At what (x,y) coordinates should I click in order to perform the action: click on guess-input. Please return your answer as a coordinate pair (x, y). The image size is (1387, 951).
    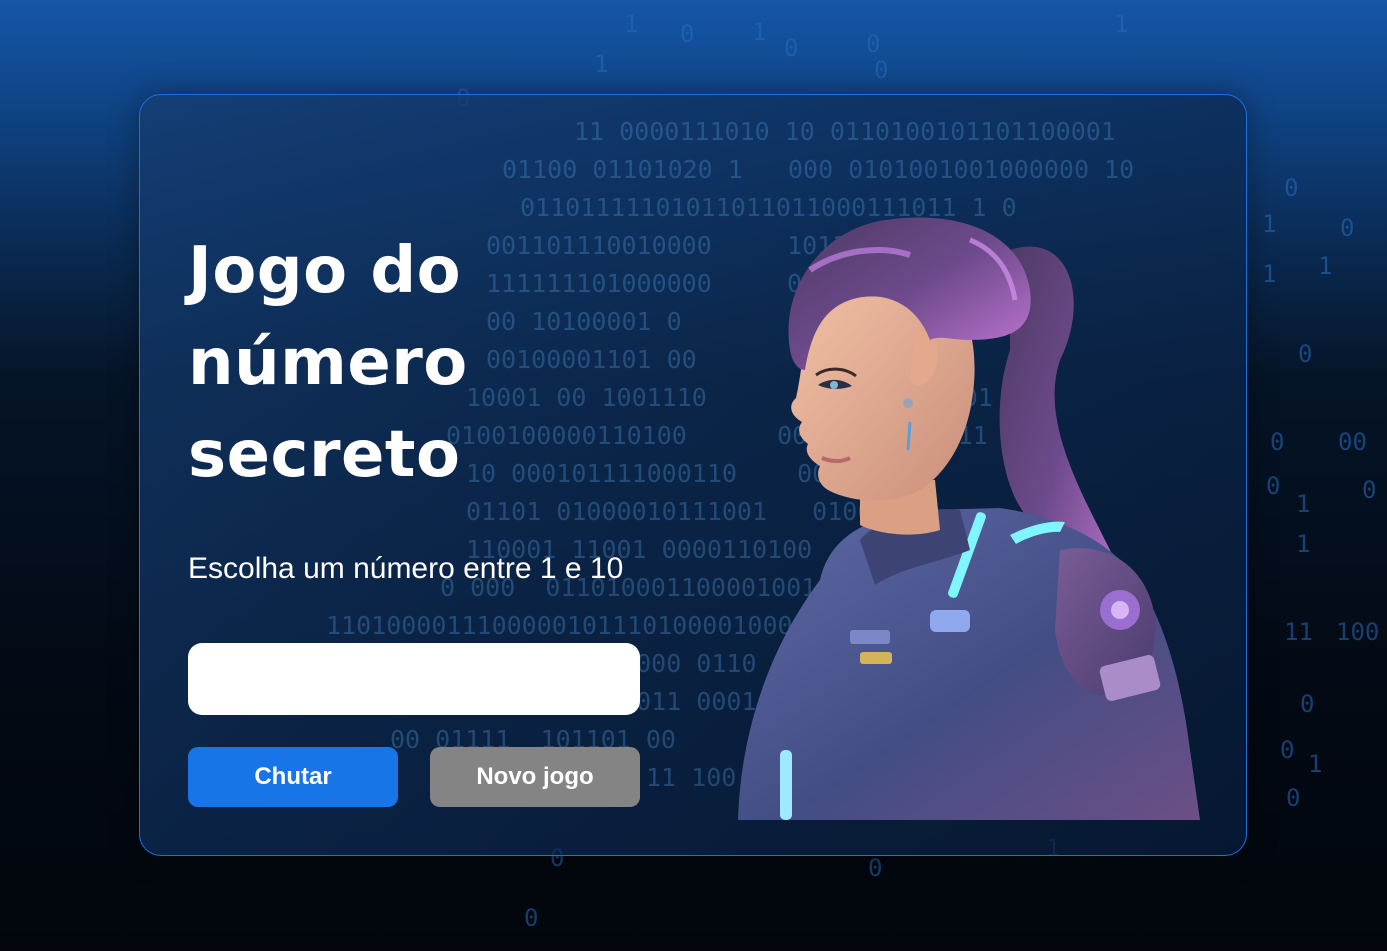
    Looking at the image, I should click on (414, 679).